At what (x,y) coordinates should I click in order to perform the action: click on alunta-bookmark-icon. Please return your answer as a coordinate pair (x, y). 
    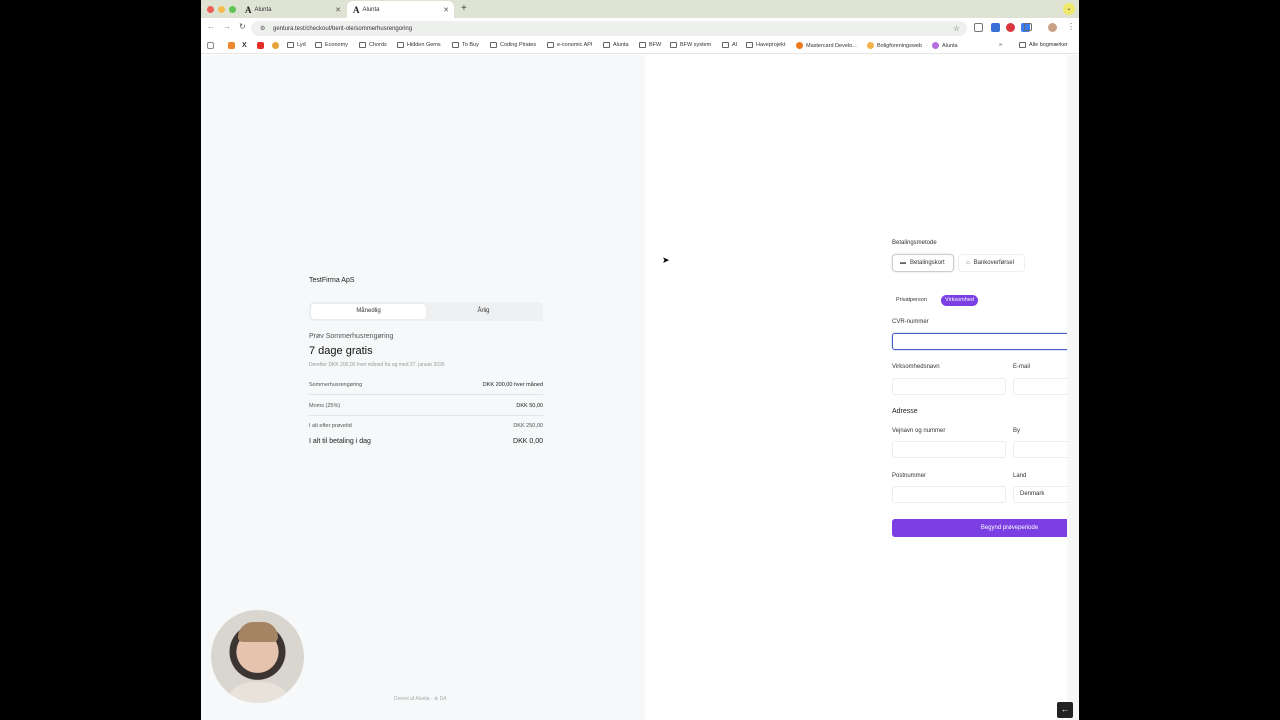
    Looking at the image, I should click on (935, 45).